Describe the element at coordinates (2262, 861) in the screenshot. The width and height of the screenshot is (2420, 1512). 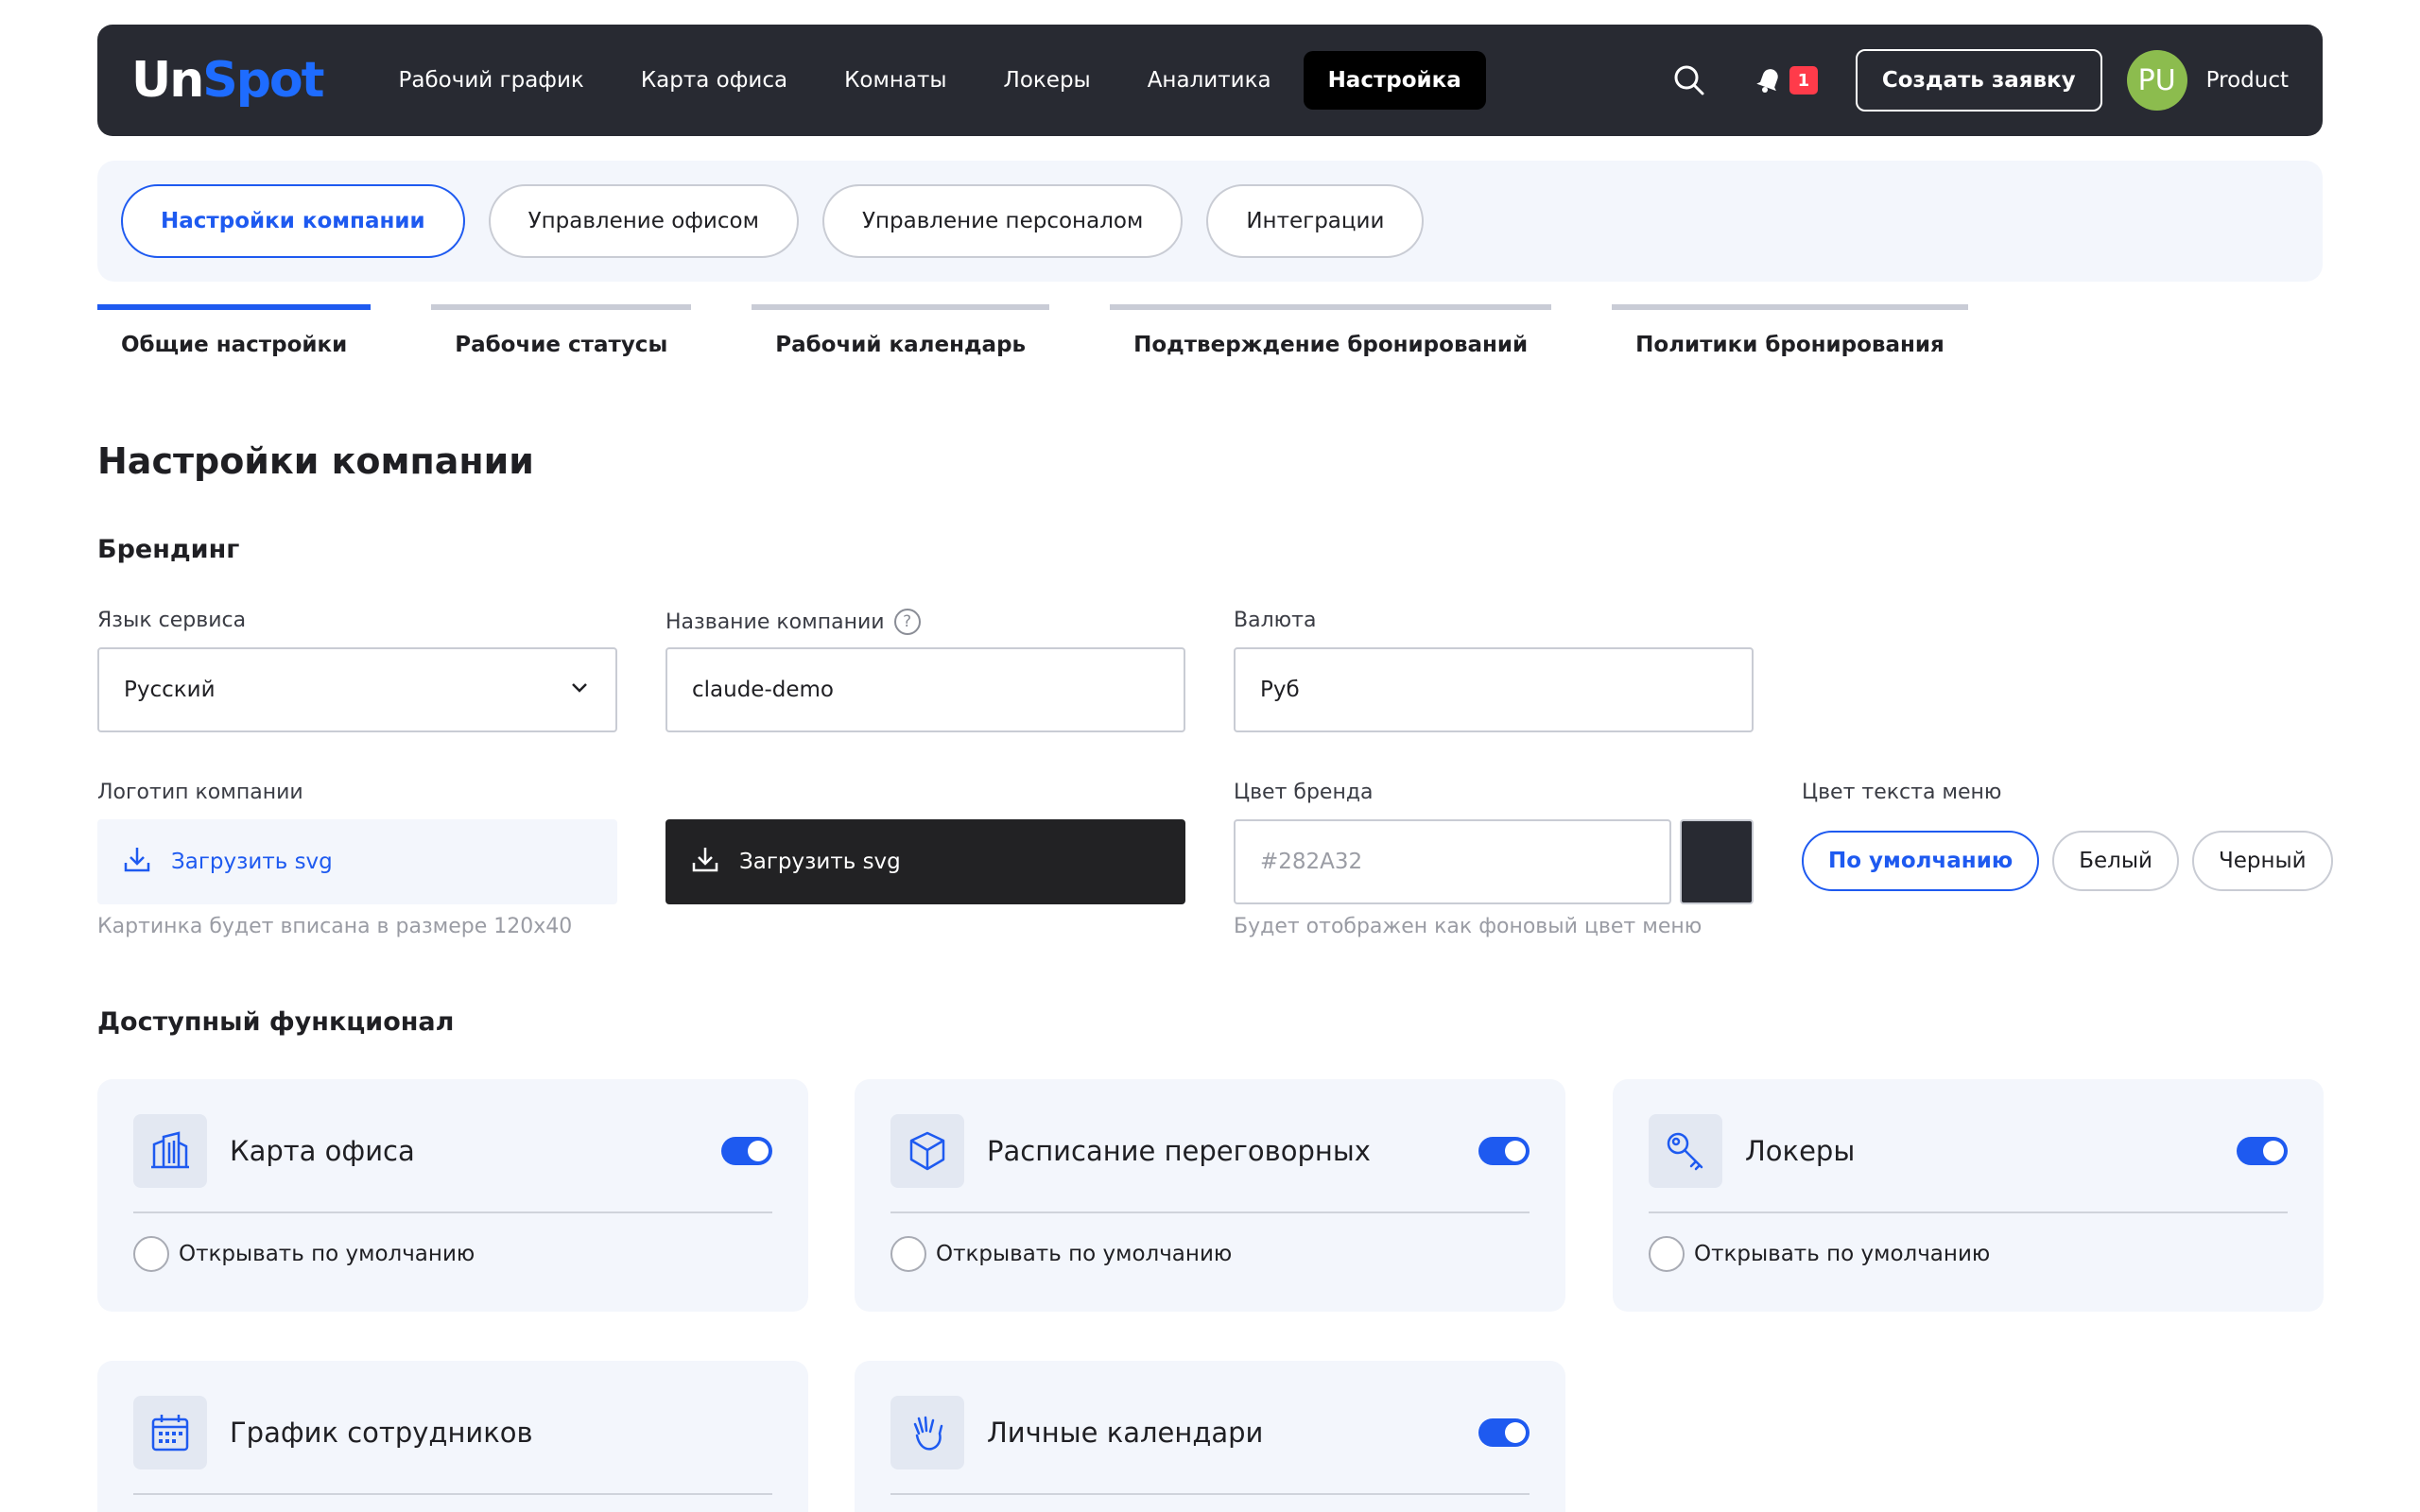
I see `menu-text-black-option: Черный` at that location.